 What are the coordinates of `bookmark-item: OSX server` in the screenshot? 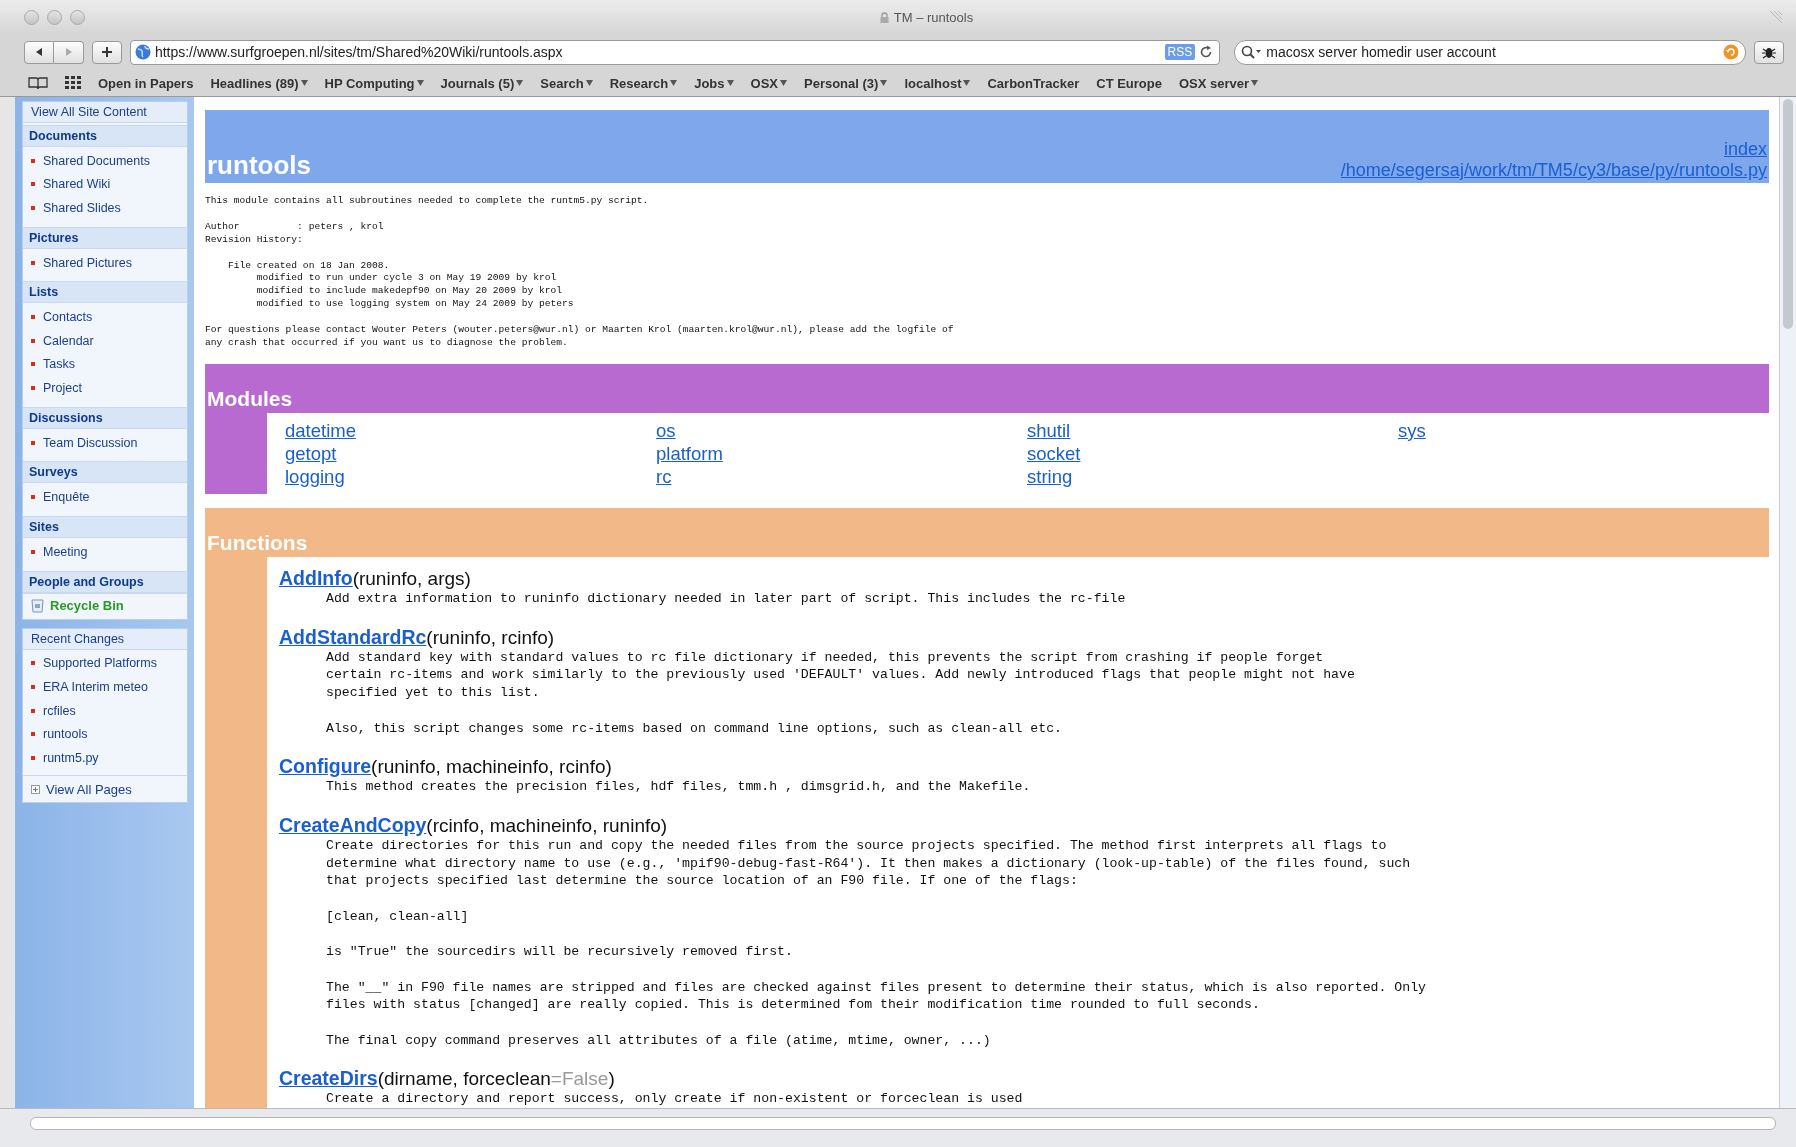 It's located at (1219, 83).